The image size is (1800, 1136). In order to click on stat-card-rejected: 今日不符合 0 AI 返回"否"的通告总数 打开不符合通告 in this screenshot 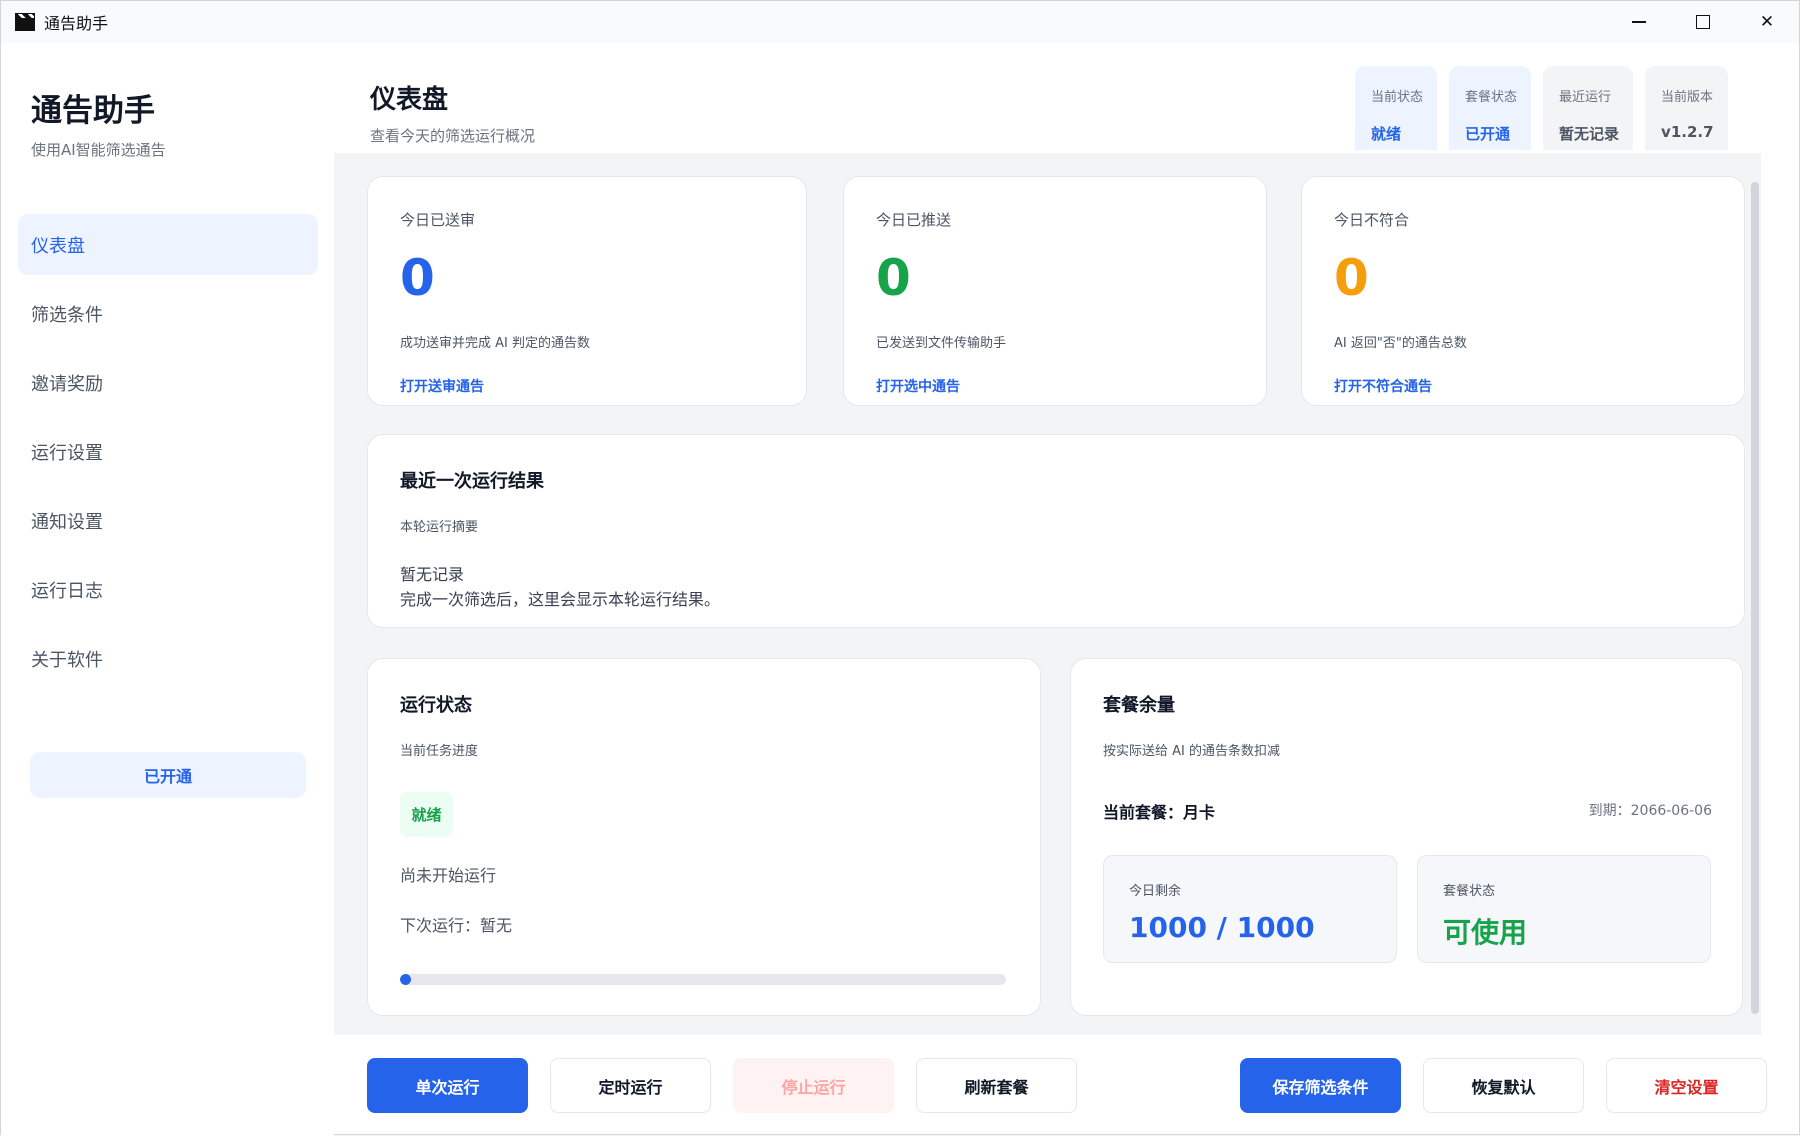, I will do `click(1523, 291)`.